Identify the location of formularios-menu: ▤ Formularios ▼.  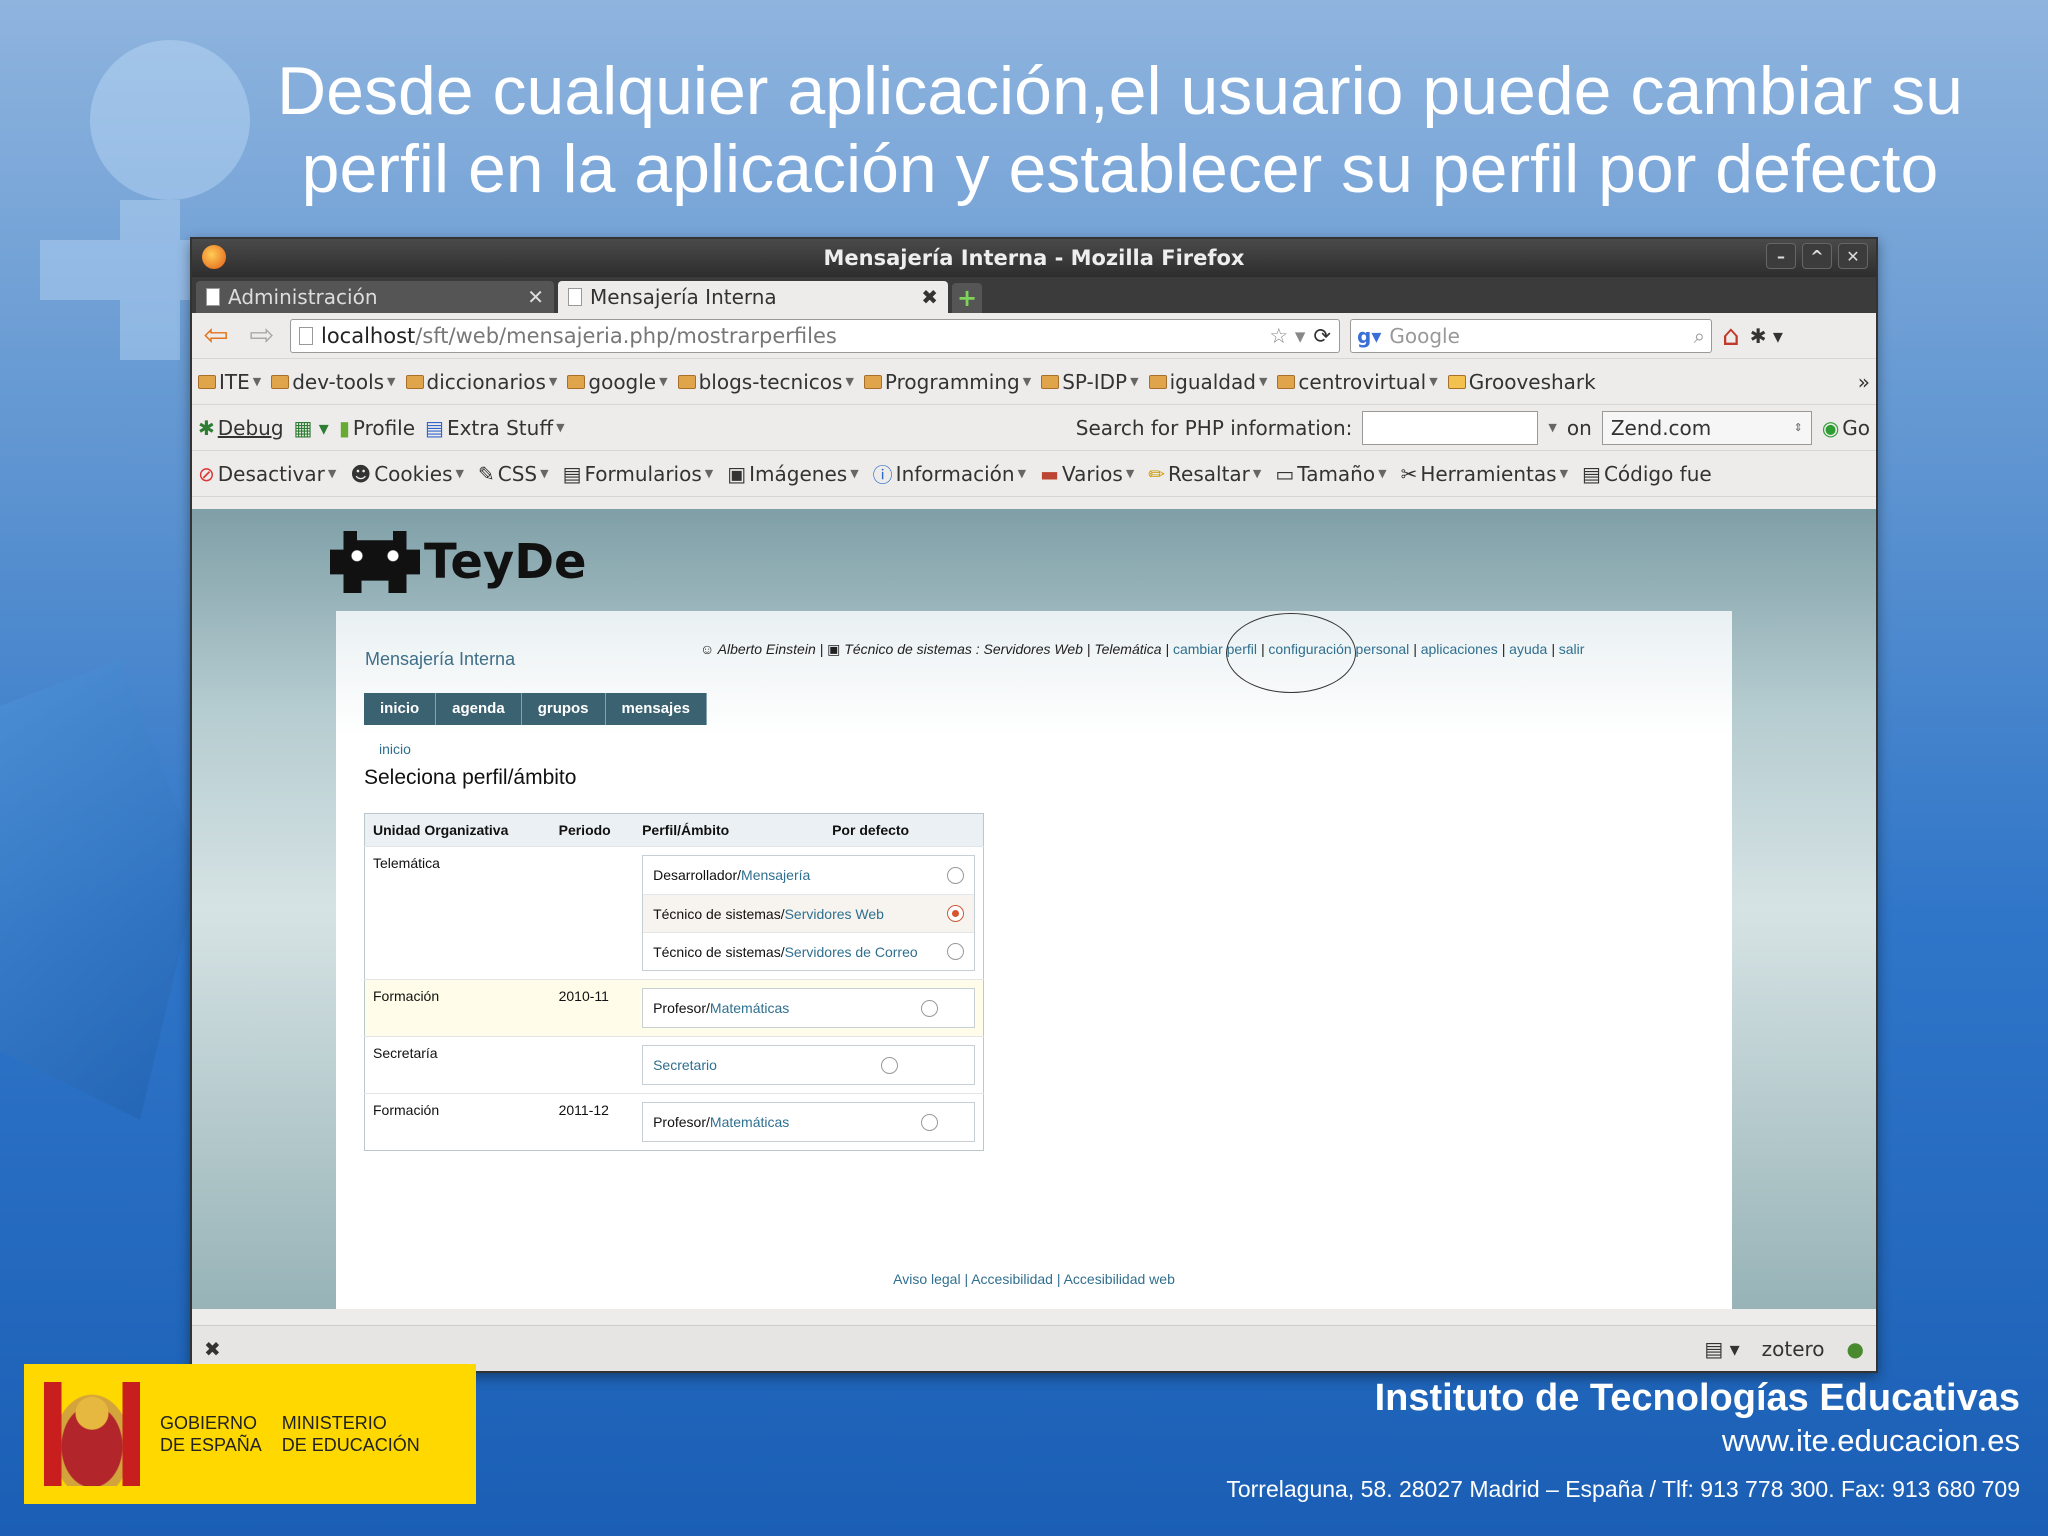
(638, 474).